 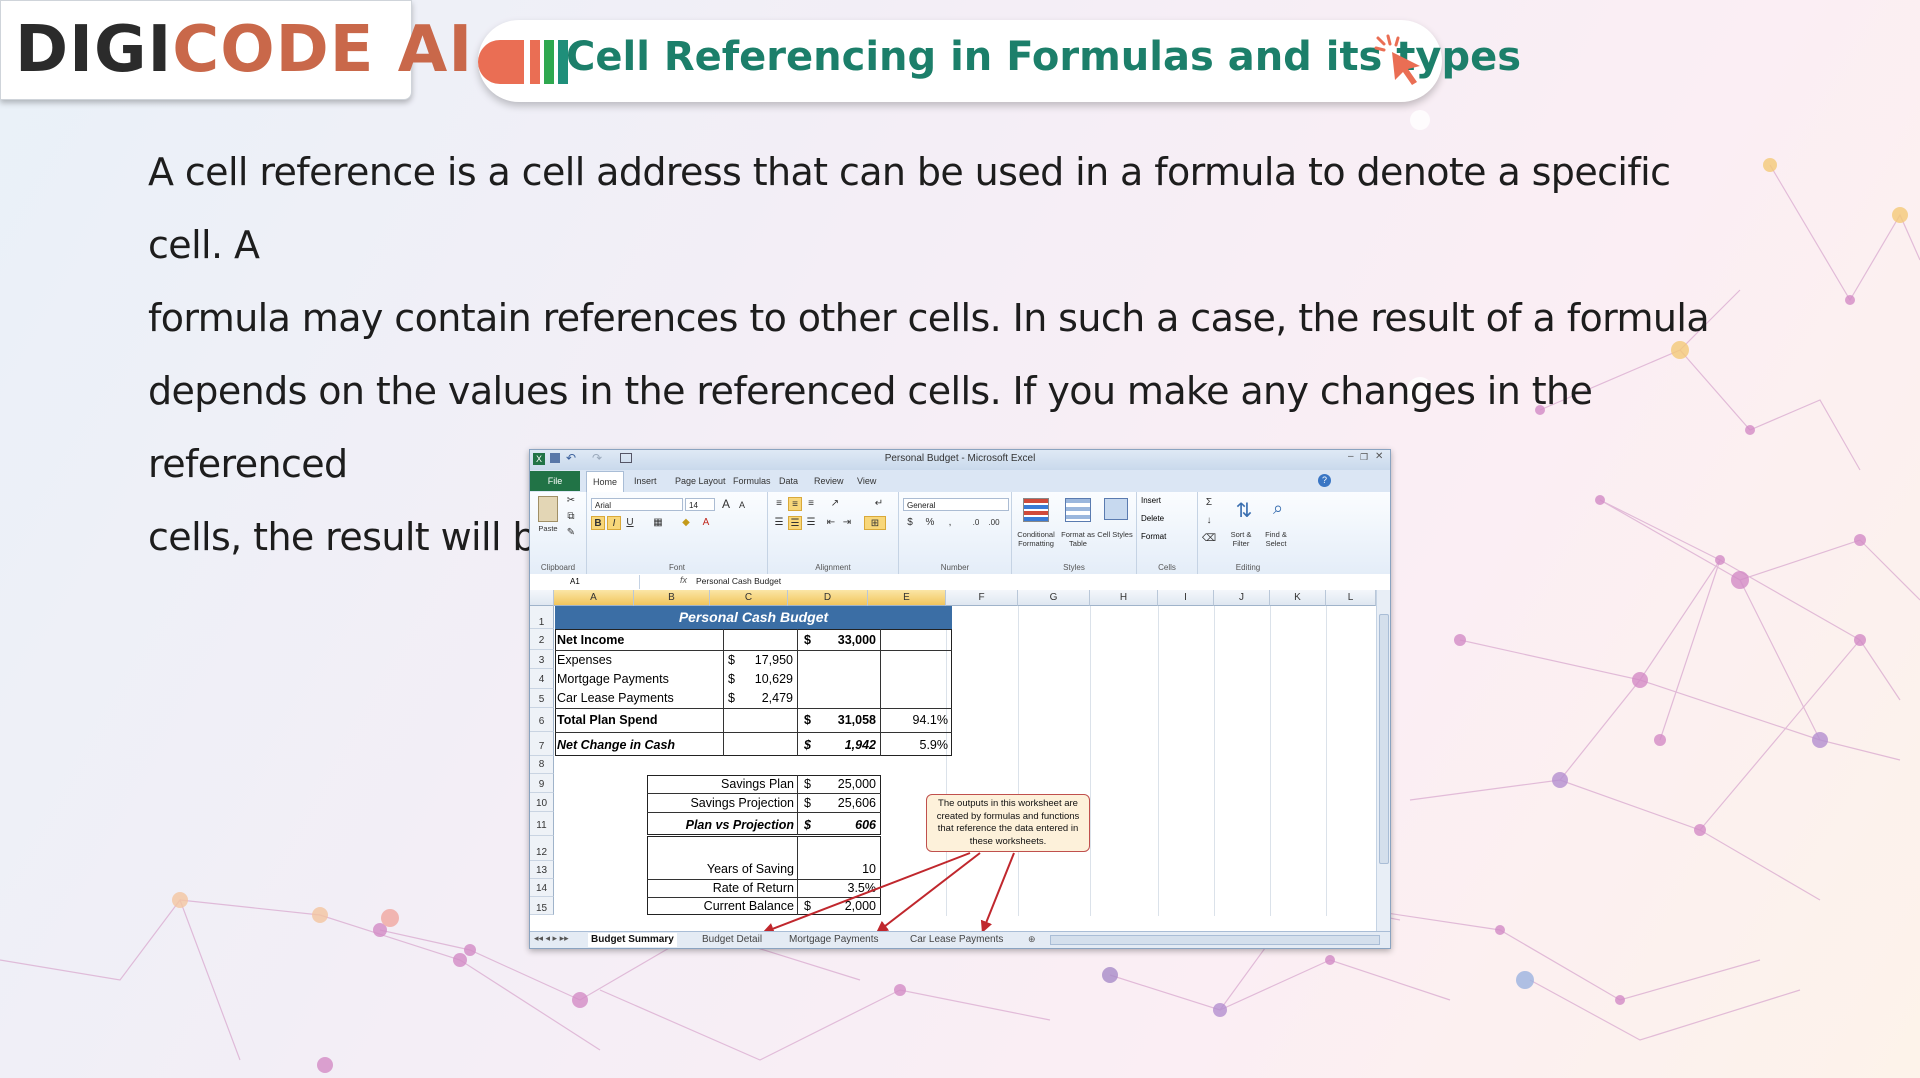 I want to click on name-box: A1, so click(x=585, y=582).